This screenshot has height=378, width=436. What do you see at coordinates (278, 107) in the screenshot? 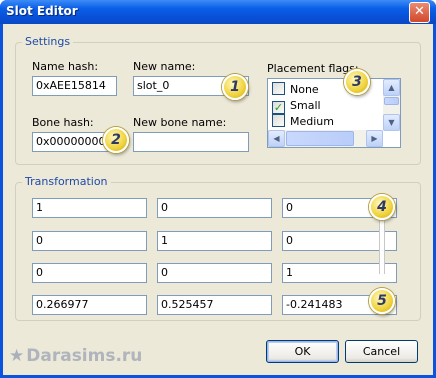
I see `flag-checkbox-small: ✓` at bounding box center [278, 107].